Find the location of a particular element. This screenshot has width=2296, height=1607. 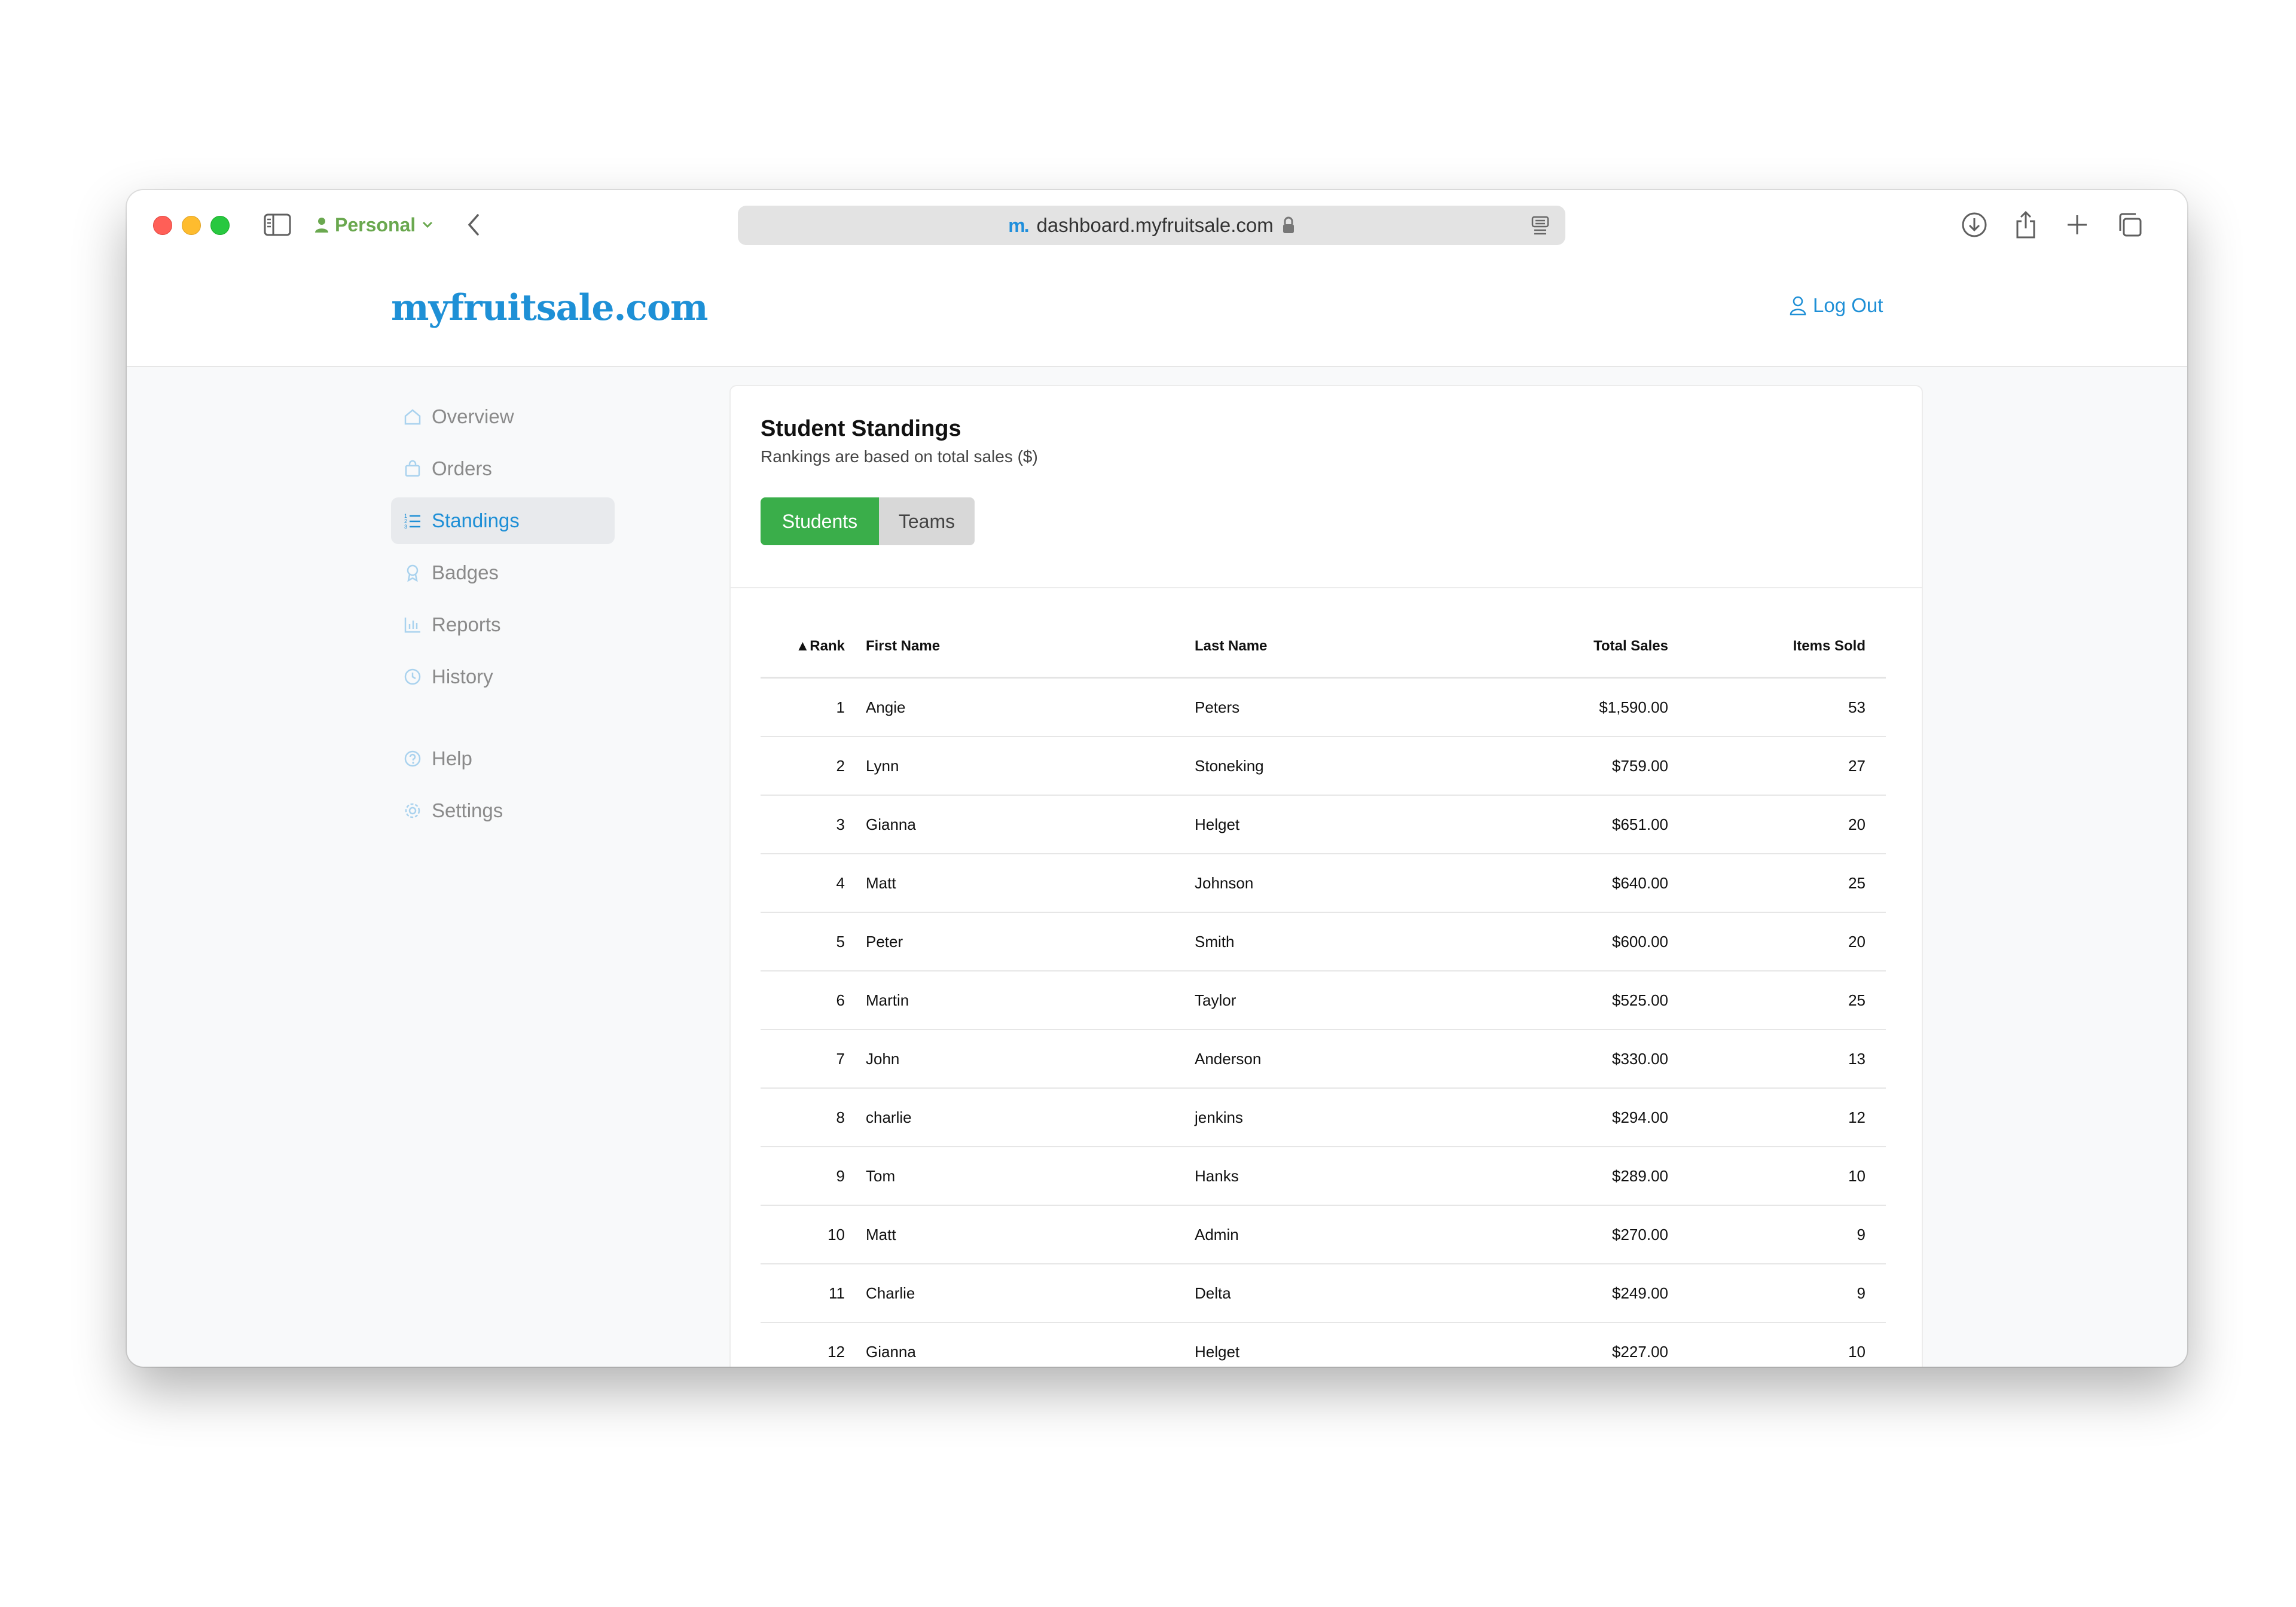

sidebar-item-label: History is located at coordinates (462, 676).